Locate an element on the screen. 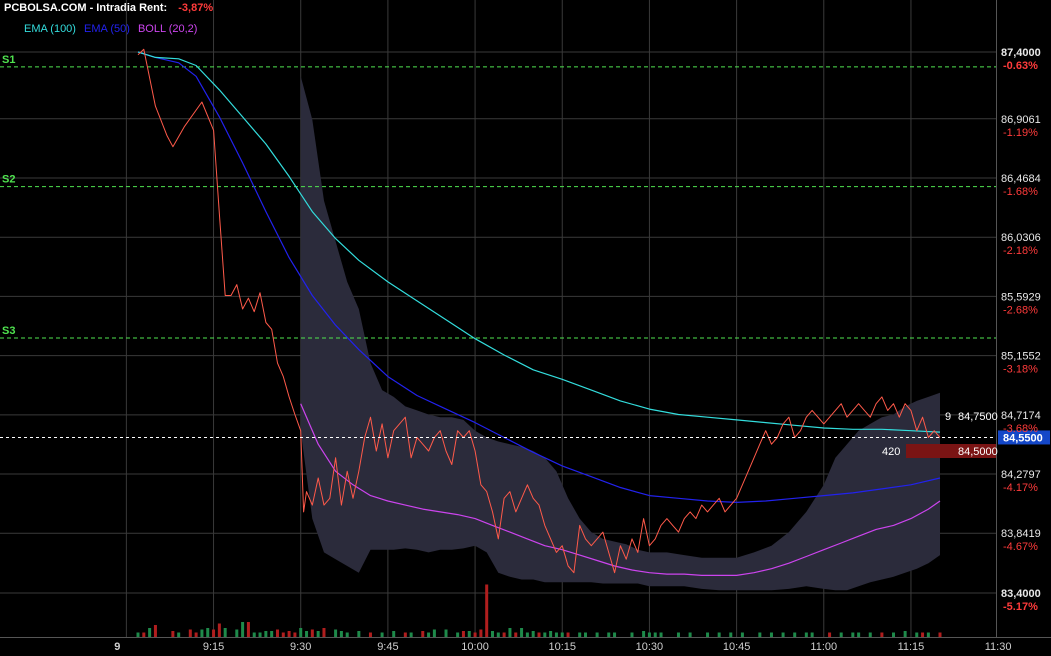  time-tick-label: 11:30 is located at coordinates (998, 647).